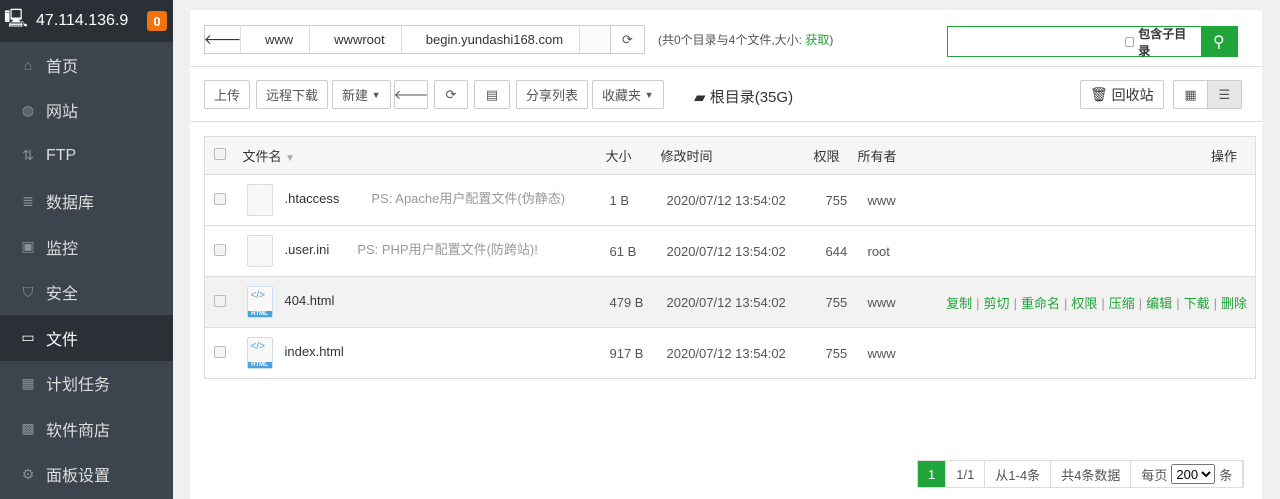 The height and width of the screenshot is (499, 1280). Describe the element at coordinates (1234, 303) in the screenshot. I see `op-link: 删除` at that location.